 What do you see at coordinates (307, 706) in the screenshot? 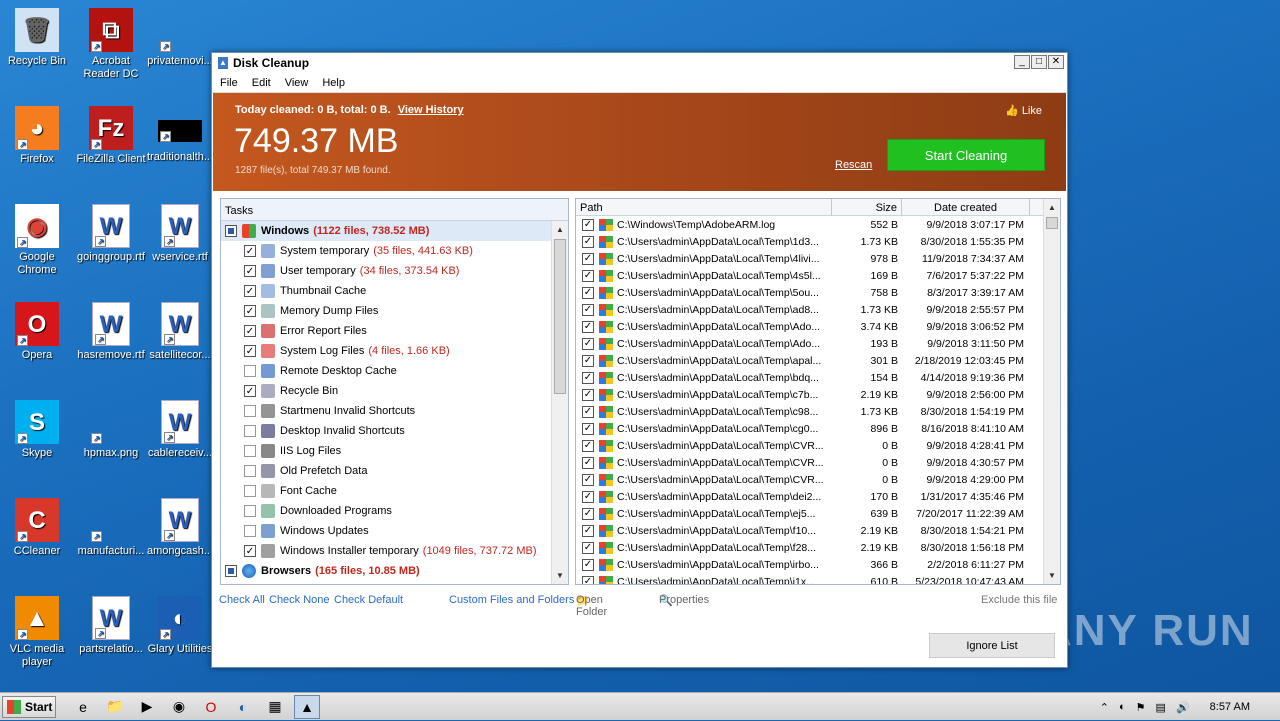
I see `disk-cleanup-taskbar-icon: ▲` at bounding box center [307, 706].